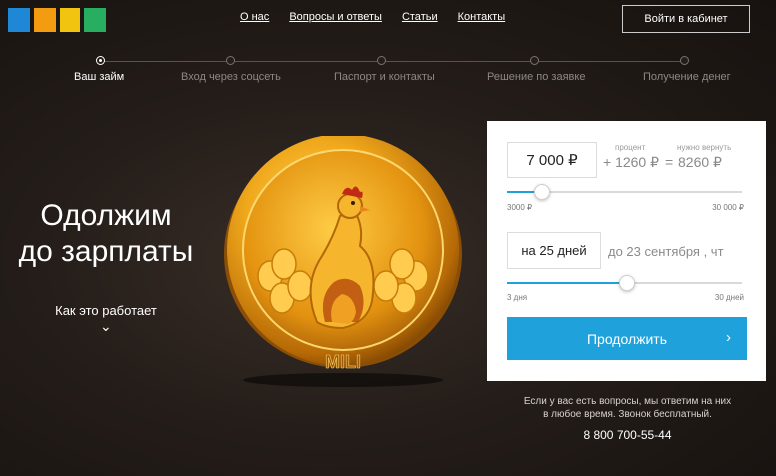  I want to click on main-nav: О нас Вопросы и ответы Статьи Контакты, so click(372, 17).